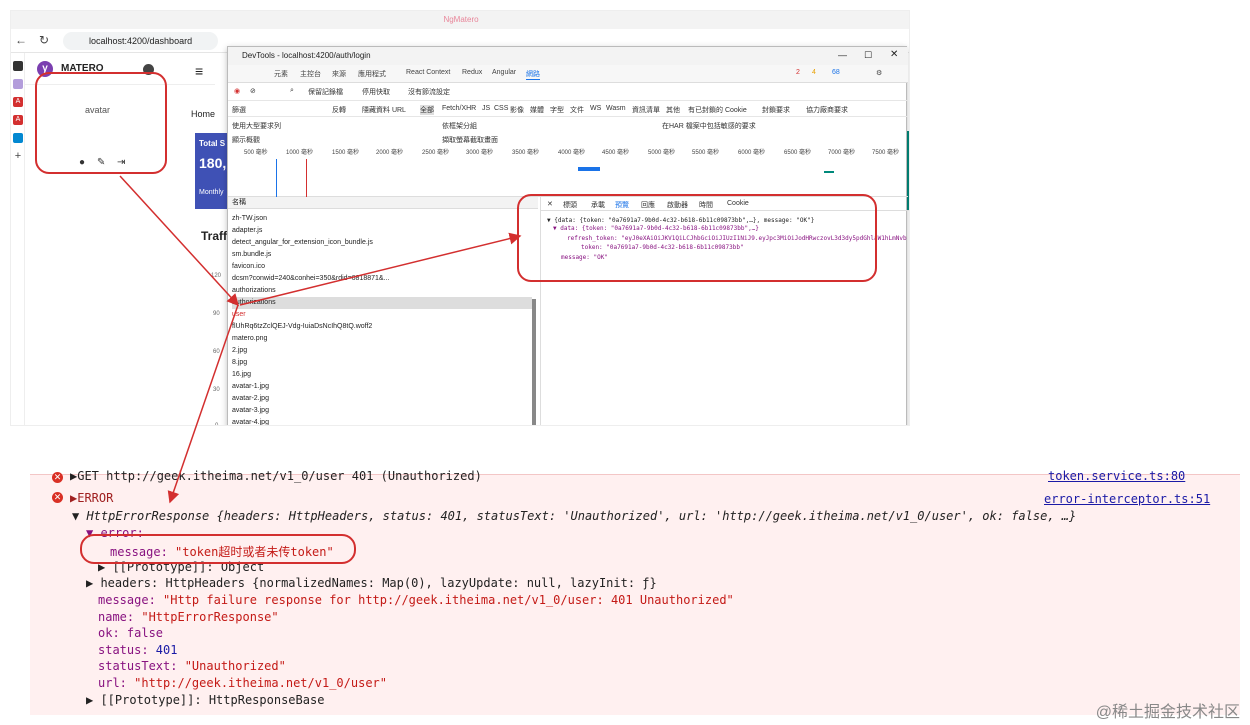 This screenshot has height=725, width=1250. What do you see at coordinates (179, 241) in the screenshot?
I see `arrow-to-user-row` at bounding box center [179, 241].